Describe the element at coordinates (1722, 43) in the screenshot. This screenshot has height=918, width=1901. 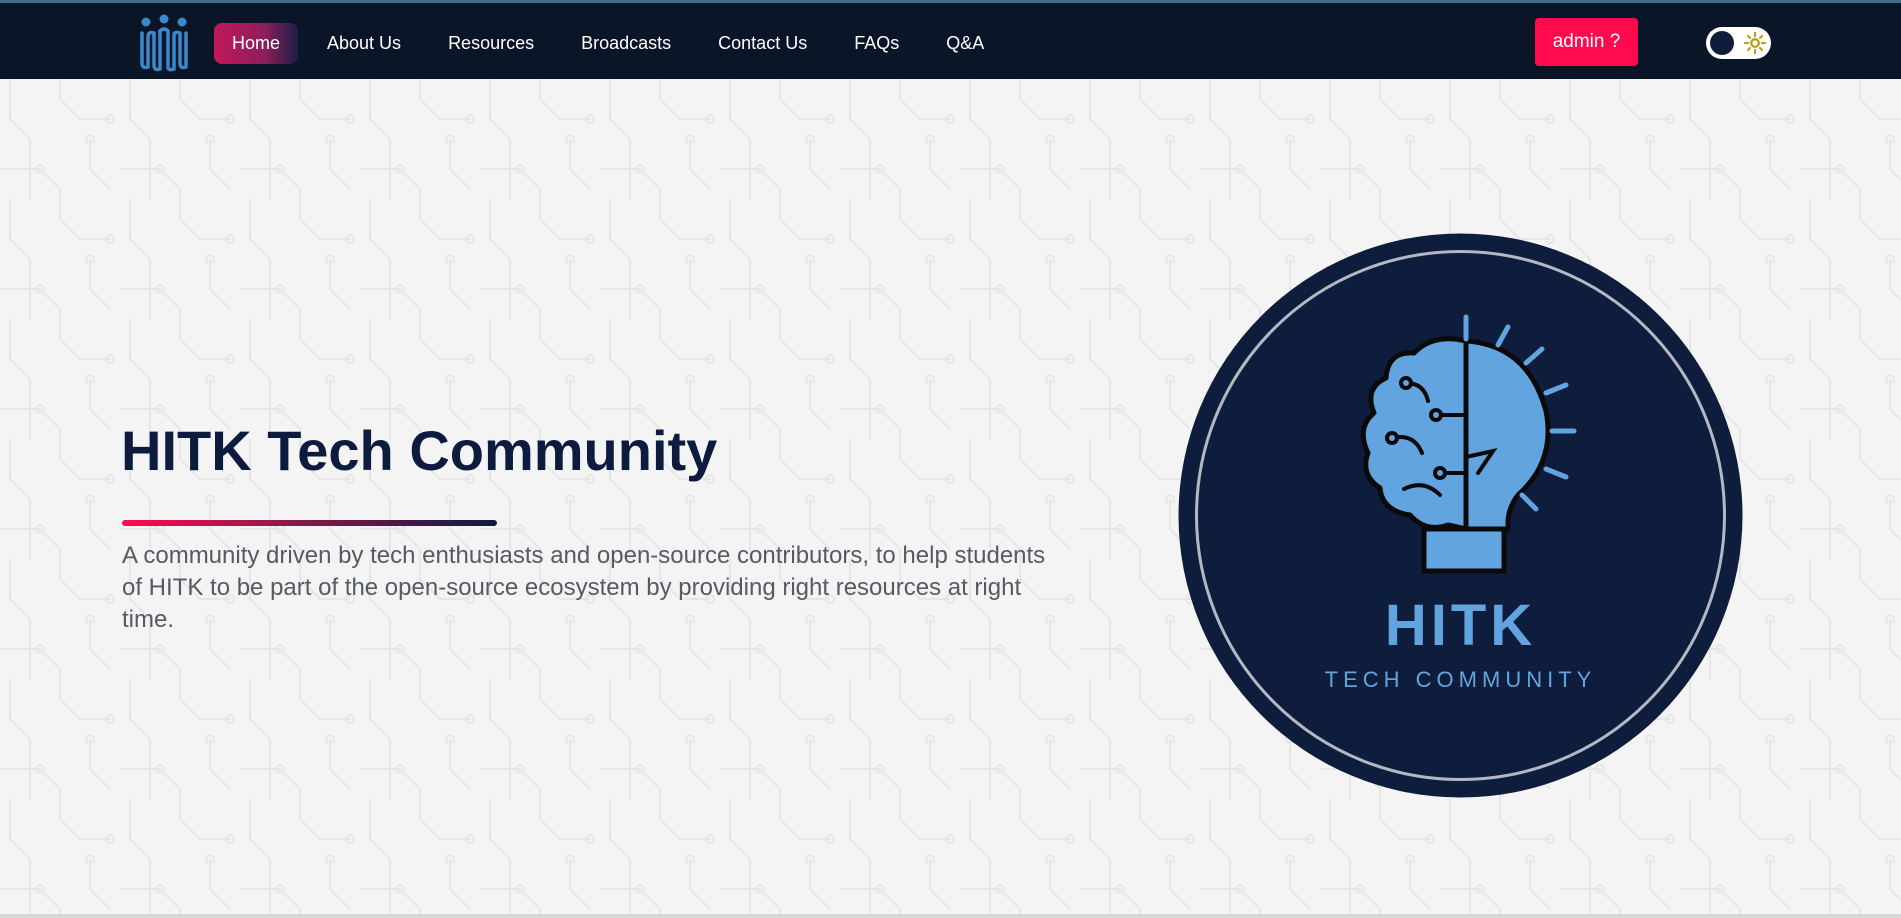
I see `toggle-knob` at that location.